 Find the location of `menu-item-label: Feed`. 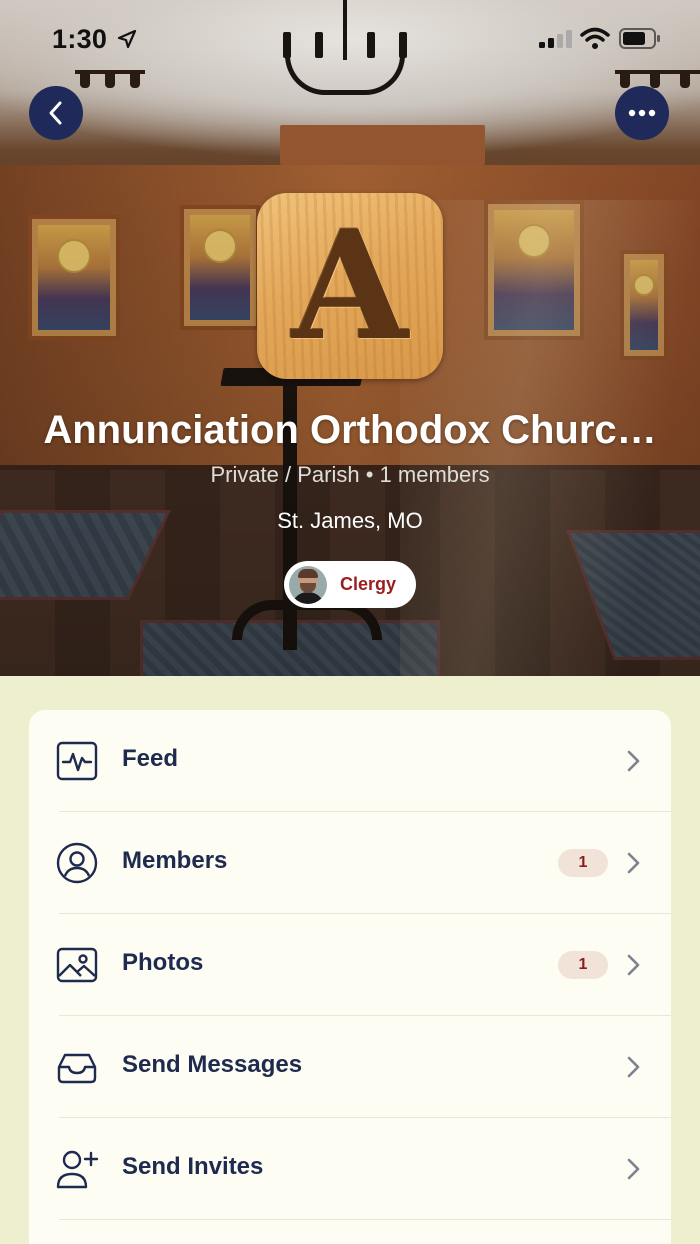

menu-item-label: Feed is located at coordinates (150, 758).